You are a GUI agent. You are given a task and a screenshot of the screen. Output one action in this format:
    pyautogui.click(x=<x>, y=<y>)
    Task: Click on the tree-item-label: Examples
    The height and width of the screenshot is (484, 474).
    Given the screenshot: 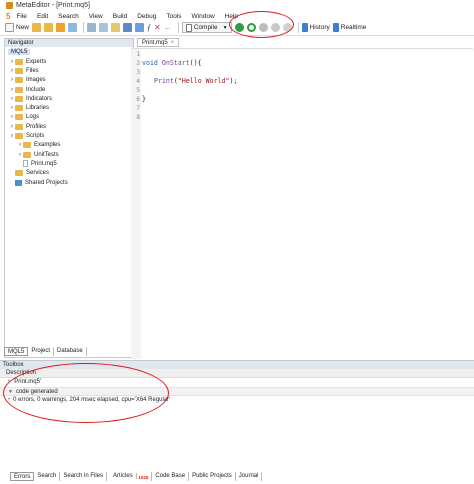 What is the action you would take?
    pyautogui.click(x=47, y=145)
    